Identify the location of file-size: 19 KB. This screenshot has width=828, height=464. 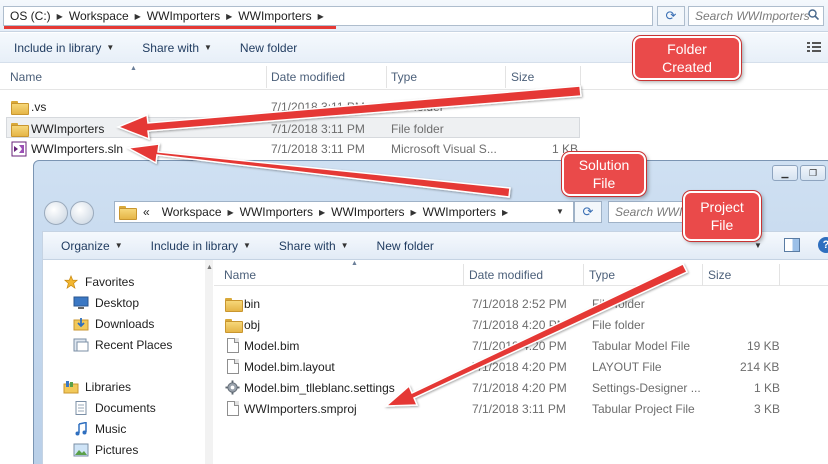
(763, 346).